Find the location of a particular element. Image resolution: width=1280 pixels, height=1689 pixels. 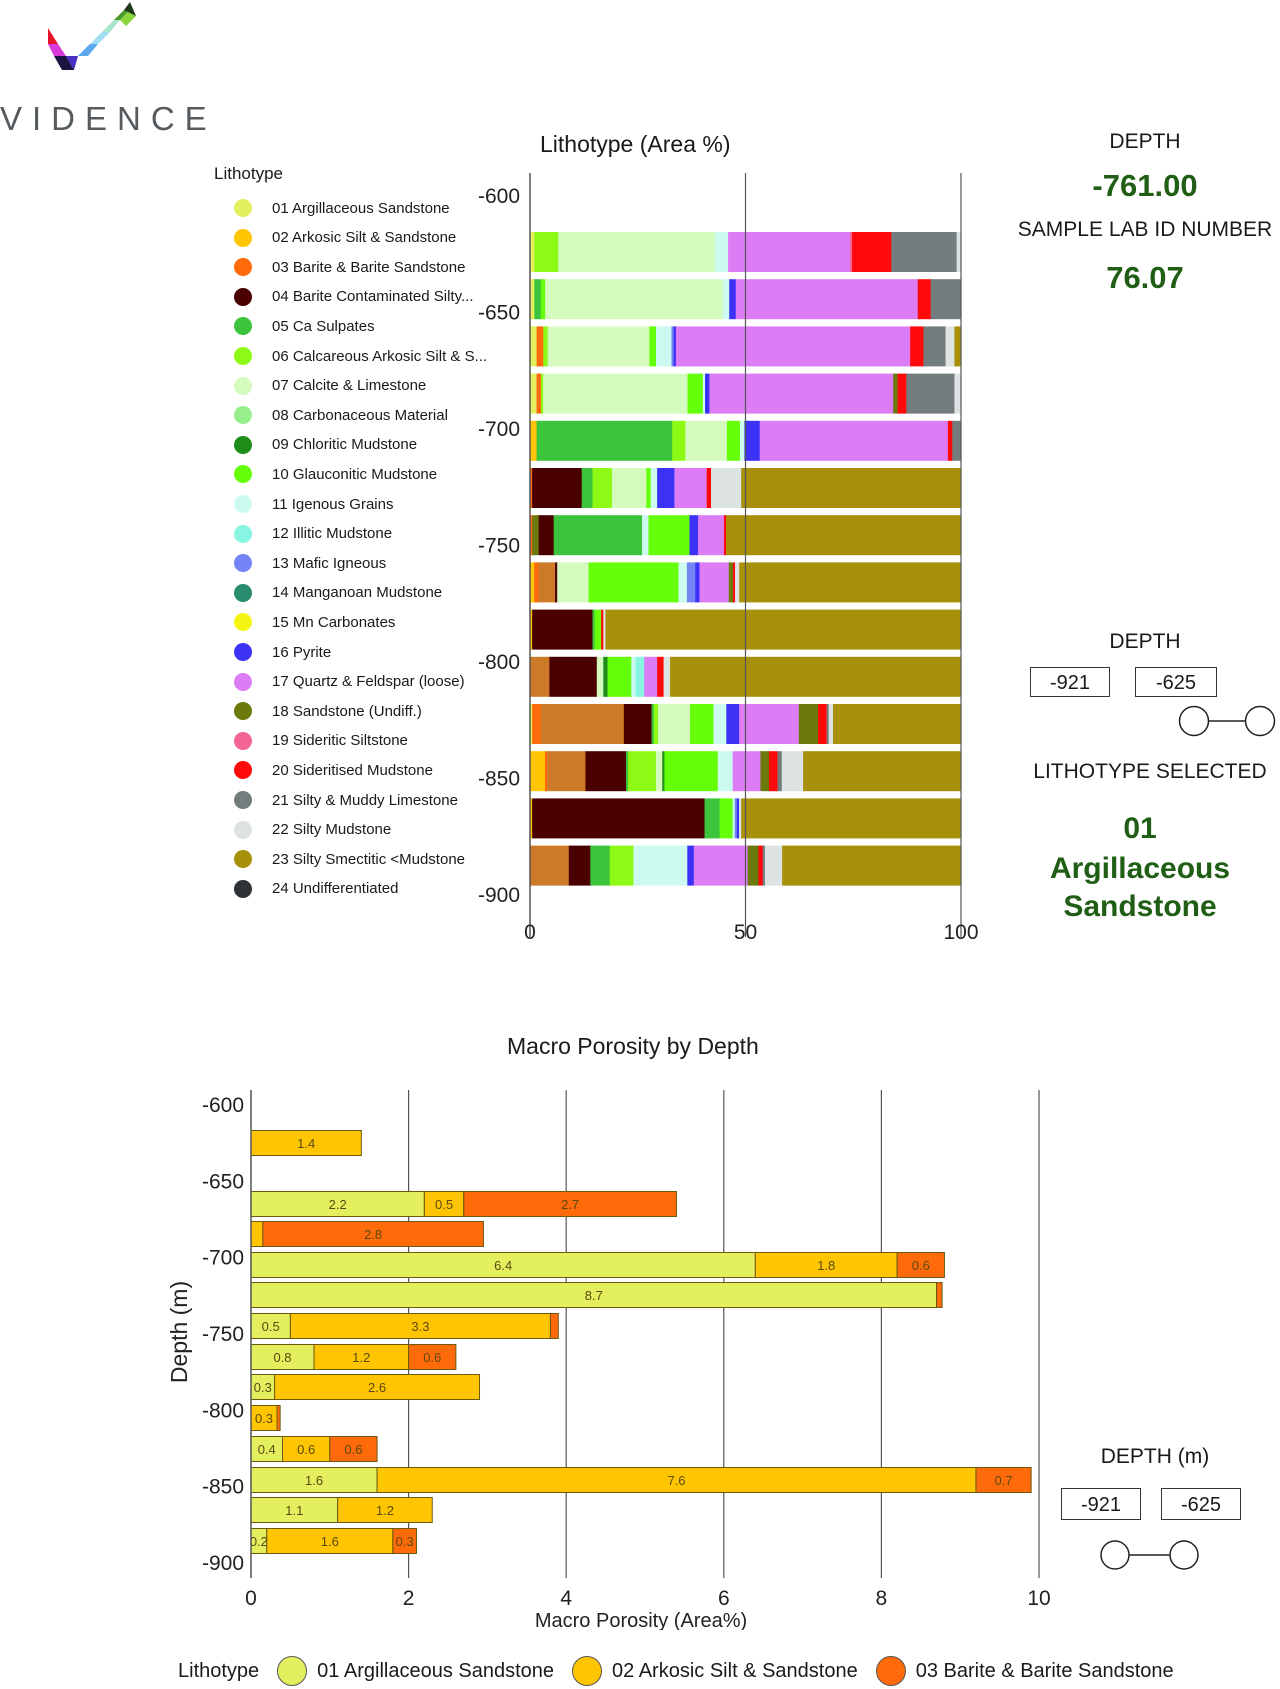

porosity-data-label: 0.4 is located at coordinates (267, 1449).